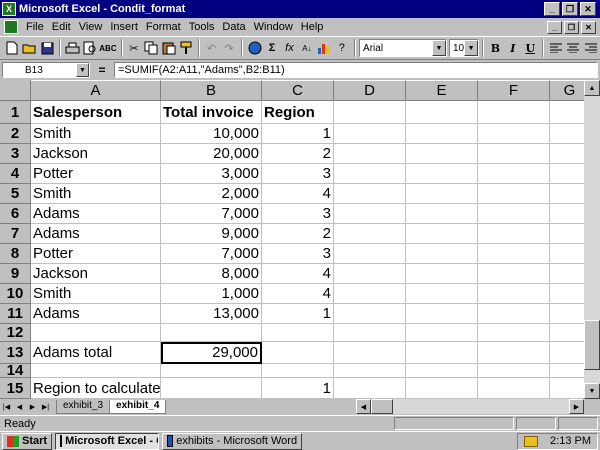  Describe the element at coordinates (211, 112) in the screenshot. I see `cell-b1: Total invoice` at that location.